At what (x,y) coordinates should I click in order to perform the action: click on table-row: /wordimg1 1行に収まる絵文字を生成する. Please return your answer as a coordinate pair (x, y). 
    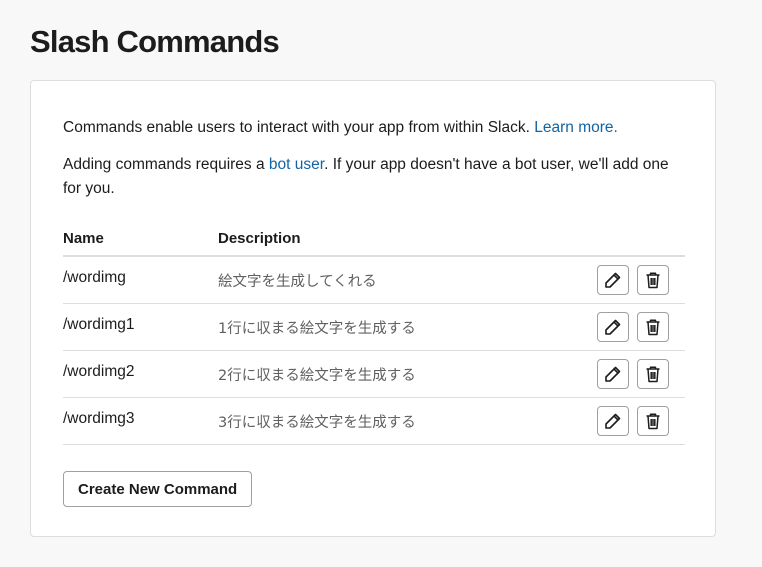
    Looking at the image, I should click on (374, 327).